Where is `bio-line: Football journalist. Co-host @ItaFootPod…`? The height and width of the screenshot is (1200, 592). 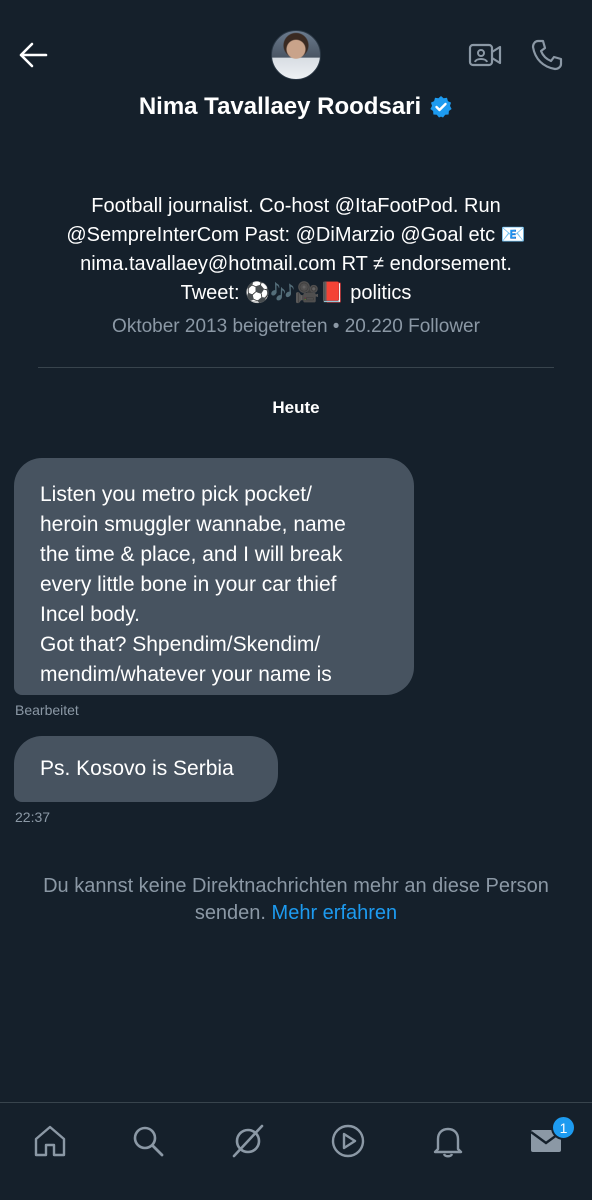 bio-line: Football journalist. Co-host @ItaFootPod… is located at coordinates (296, 206).